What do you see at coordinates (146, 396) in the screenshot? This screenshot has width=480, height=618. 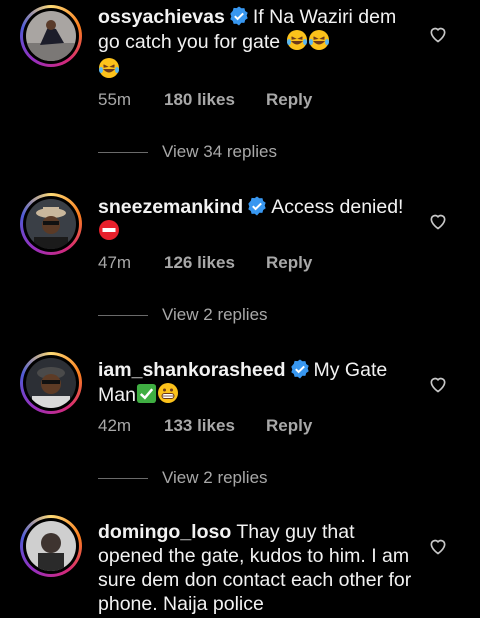 I see `check-mark-icon` at bounding box center [146, 396].